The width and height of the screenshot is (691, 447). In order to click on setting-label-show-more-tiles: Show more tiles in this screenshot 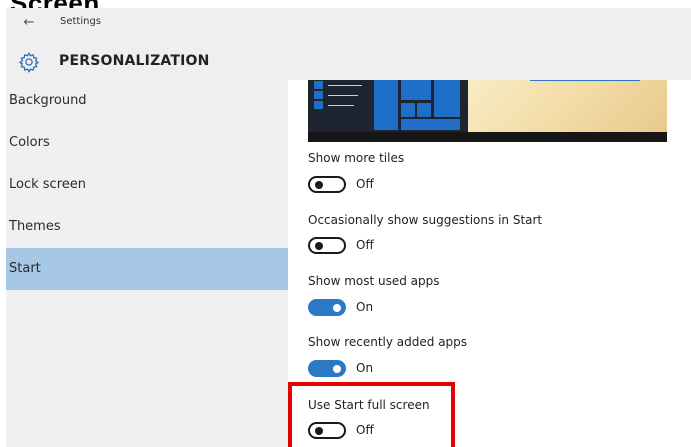, I will do `click(356, 158)`.